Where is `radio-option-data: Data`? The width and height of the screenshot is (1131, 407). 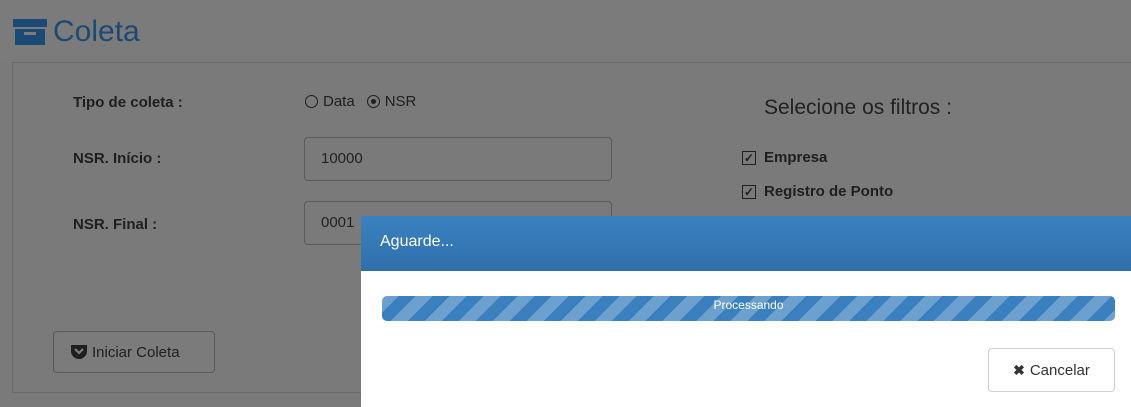 radio-option-data: Data is located at coordinates (330, 101).